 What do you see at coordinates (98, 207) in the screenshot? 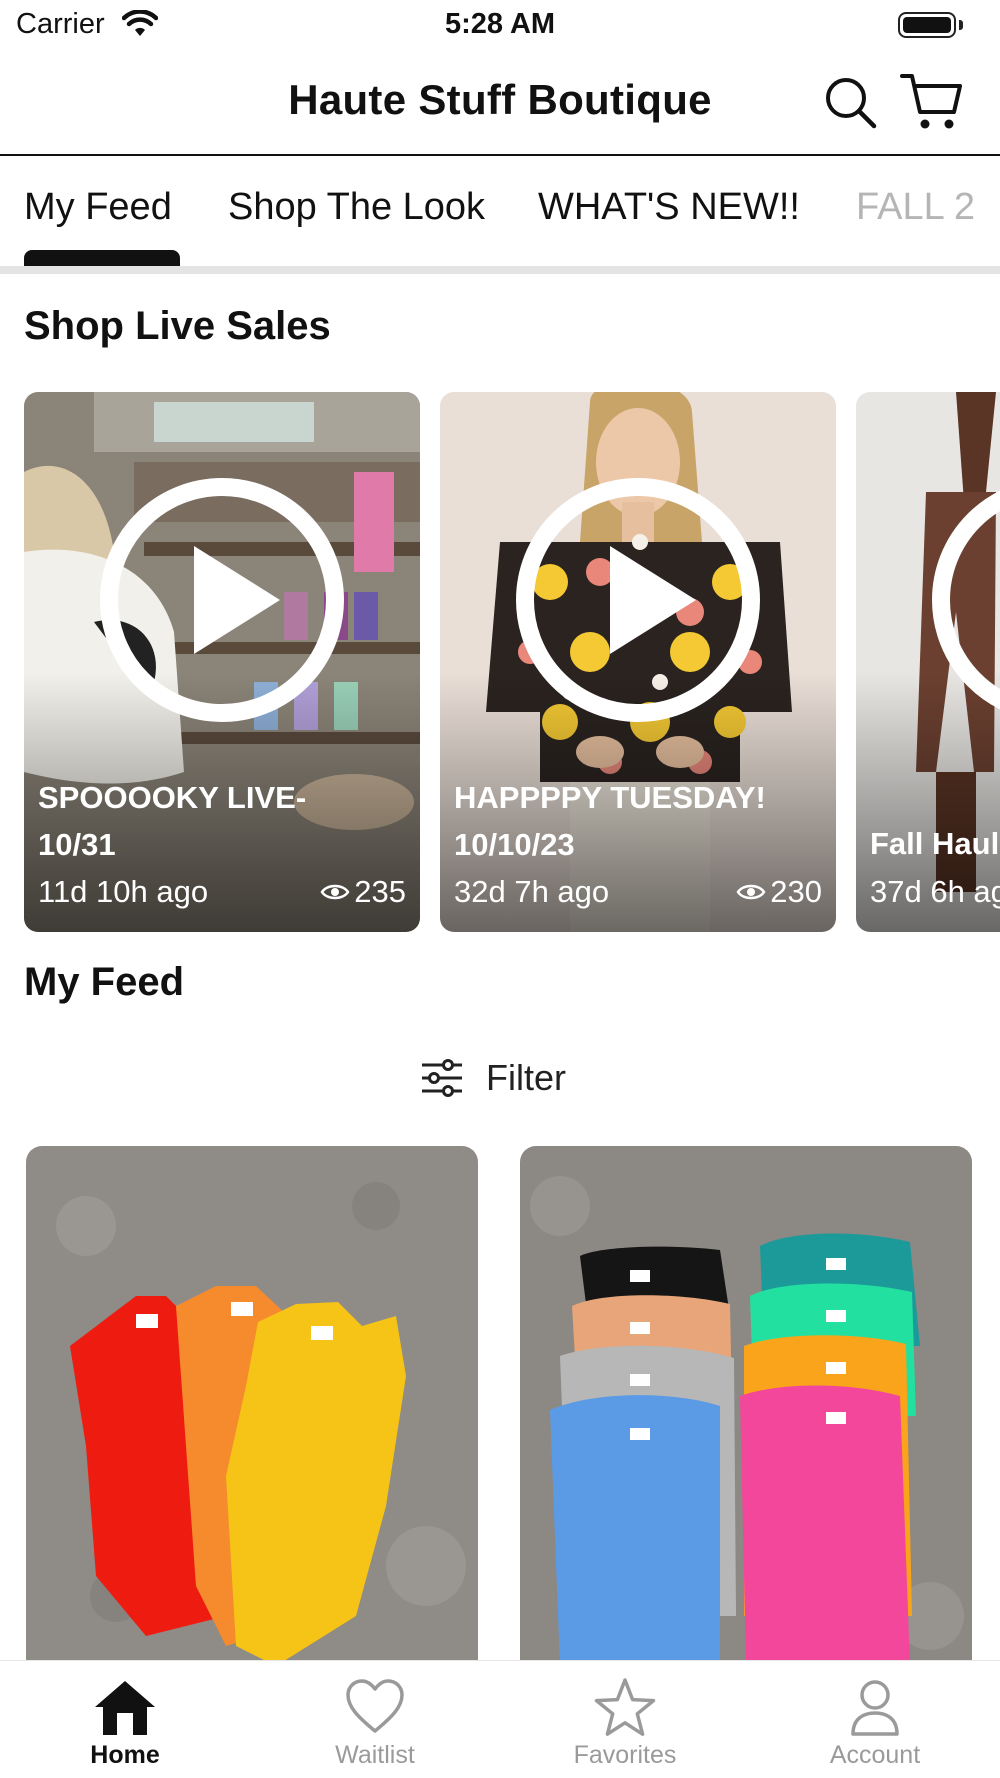
I see `tab-my-feed: My Feed` at bounding box center [98, 207].